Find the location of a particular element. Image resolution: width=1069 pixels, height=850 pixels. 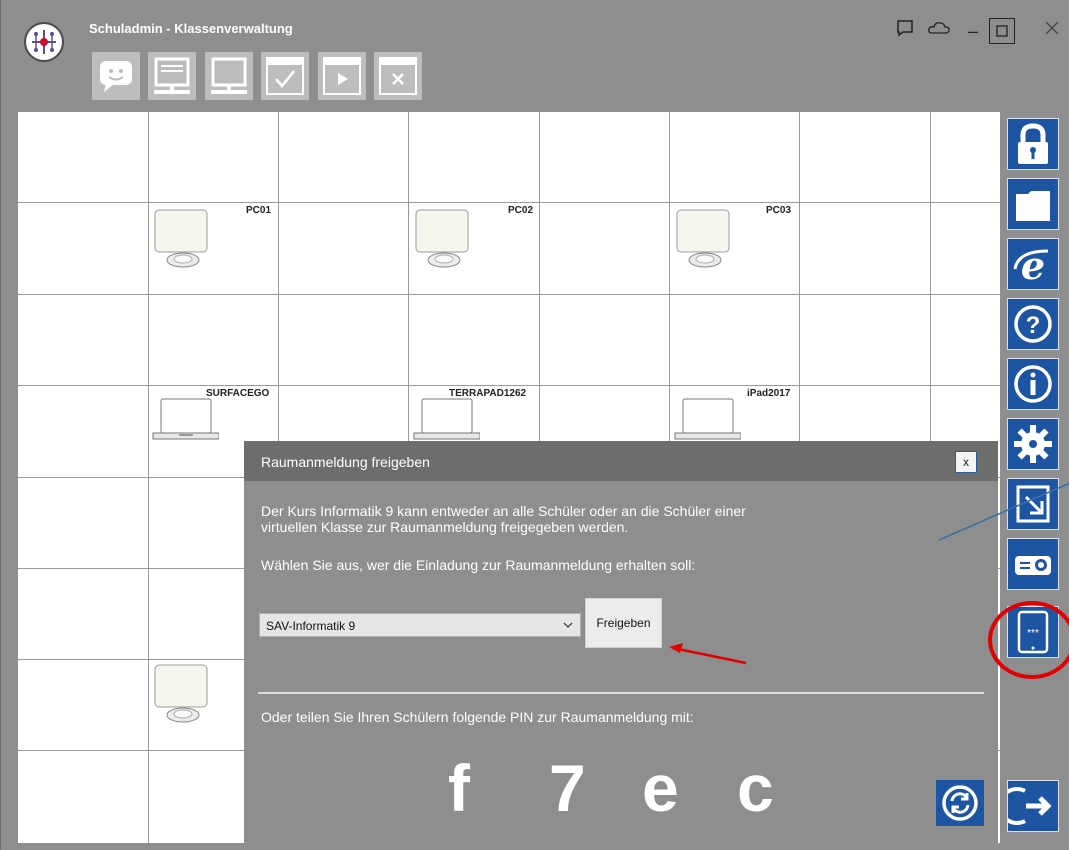

annotation-arrow-line is located at coordinates (709, 655).